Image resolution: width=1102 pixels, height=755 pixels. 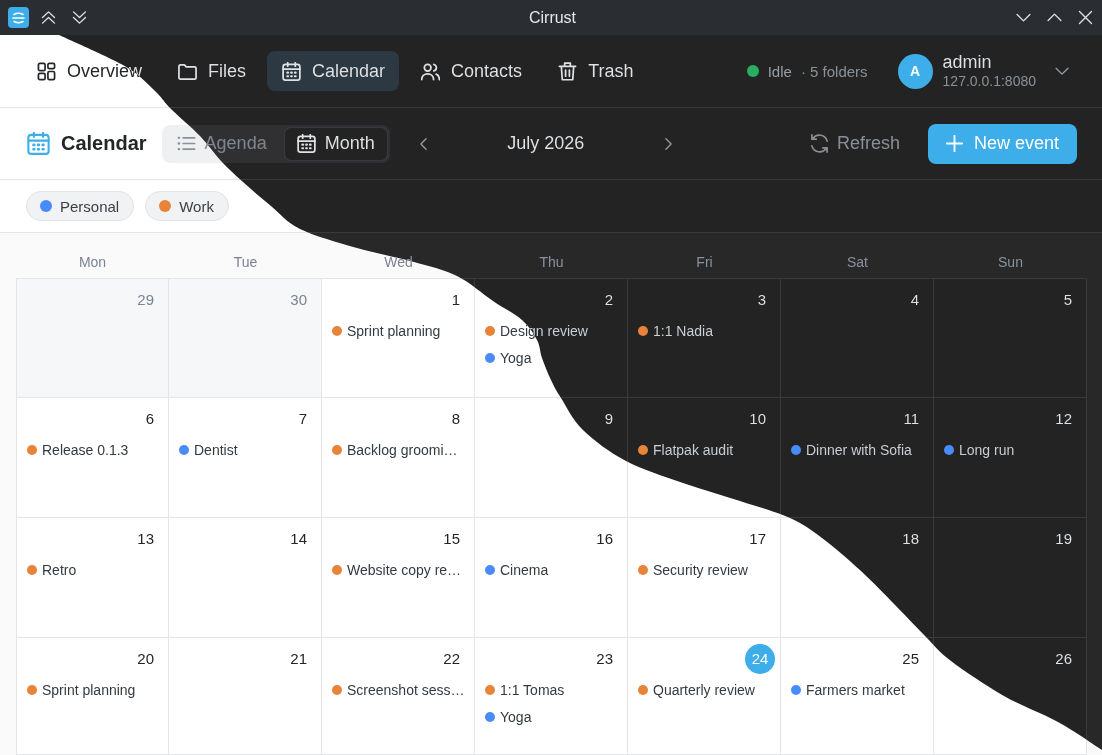 I want to click on weekday-label: Fri, so click(x=704, y=261).